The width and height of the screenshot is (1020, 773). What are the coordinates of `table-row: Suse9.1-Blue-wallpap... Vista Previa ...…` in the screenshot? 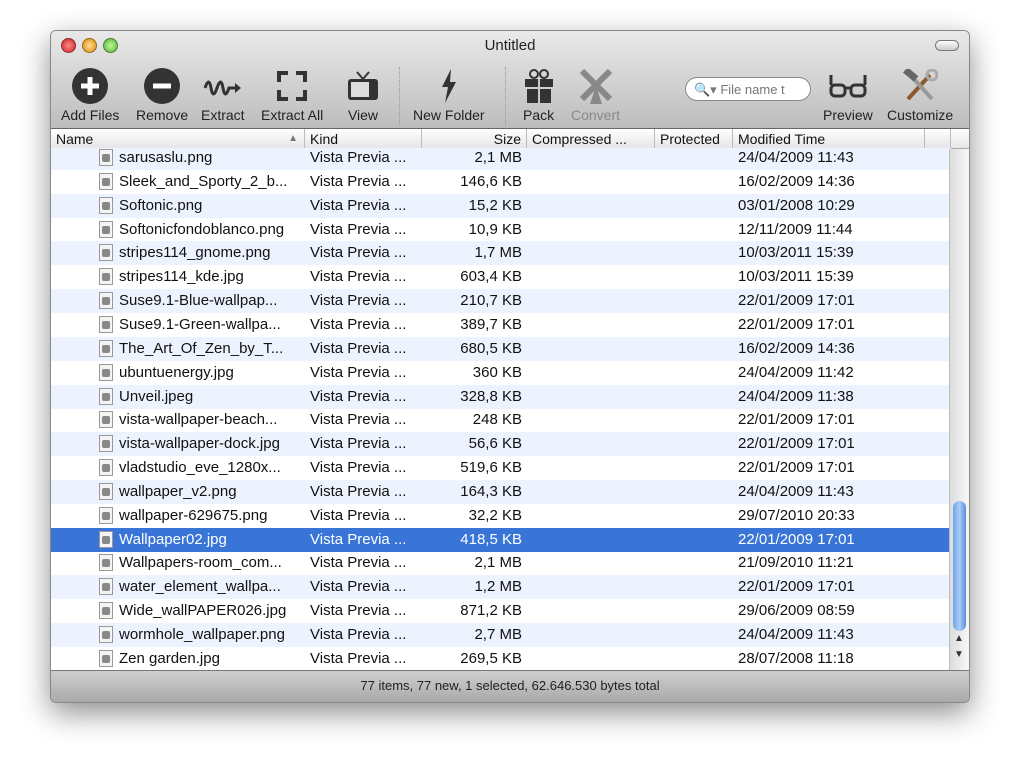 It's located at (501, 301).